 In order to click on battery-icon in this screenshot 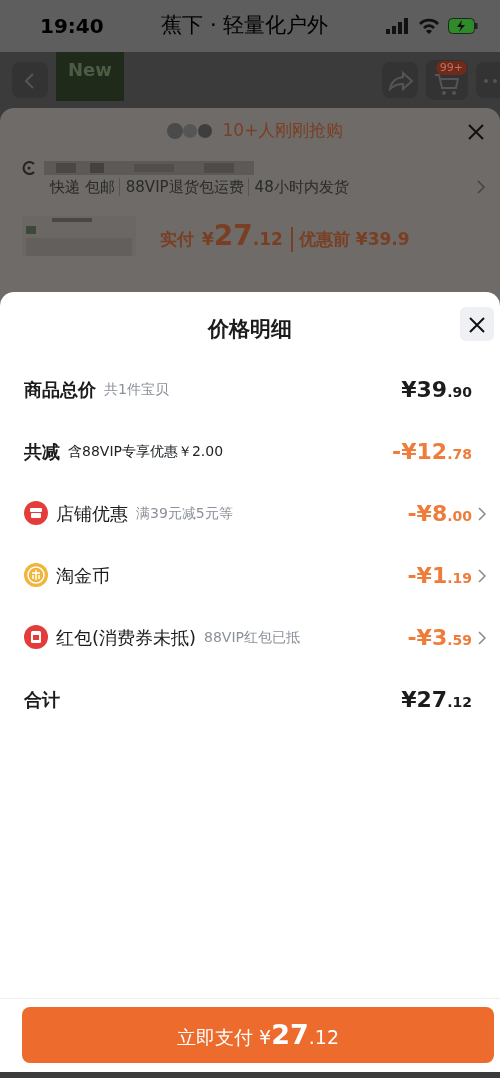, I will do `click(463, 26)`.